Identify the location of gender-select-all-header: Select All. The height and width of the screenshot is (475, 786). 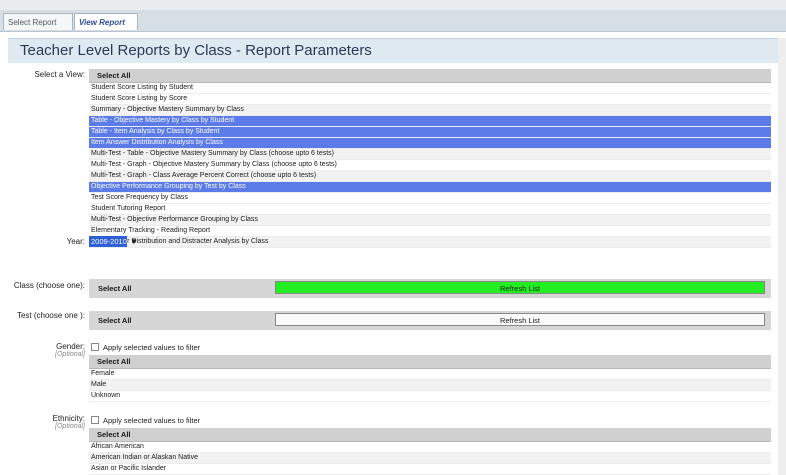
(430, 362).